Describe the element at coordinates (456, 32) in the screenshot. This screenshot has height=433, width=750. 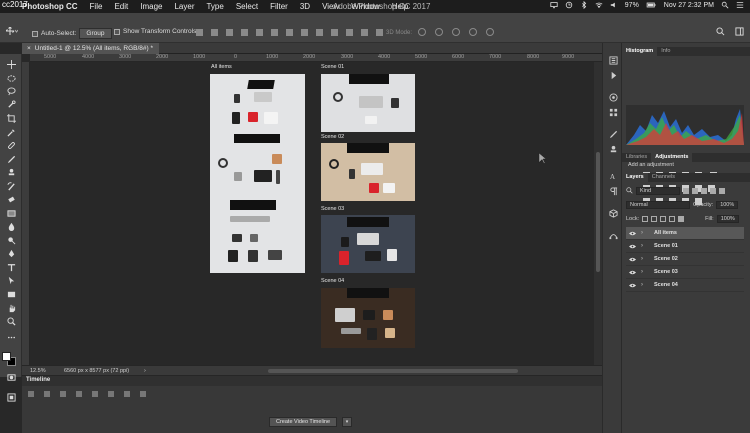
I see `3d-pan-icon` at that location.